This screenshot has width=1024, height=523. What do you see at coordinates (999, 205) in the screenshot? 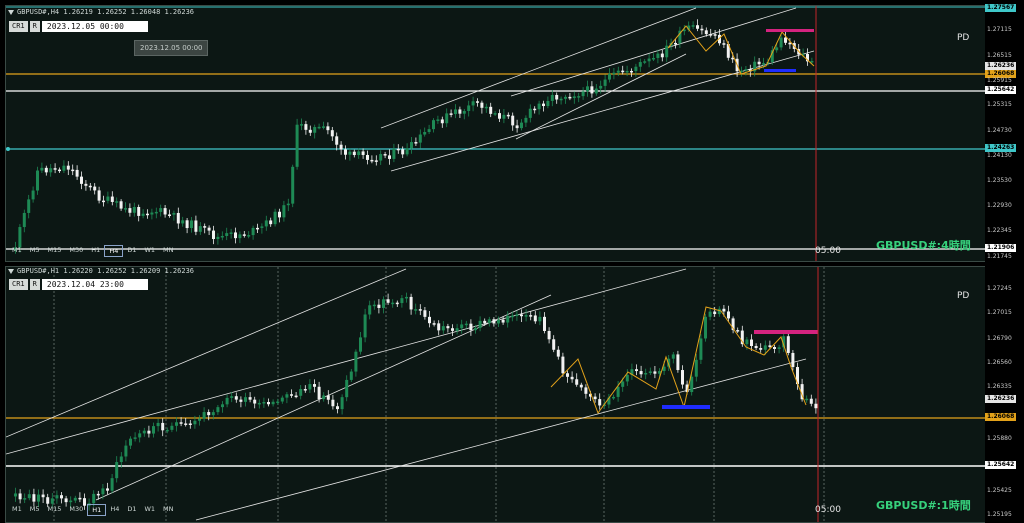
I see `axis-tick: 1.22930` at bounding box center [999, 205].